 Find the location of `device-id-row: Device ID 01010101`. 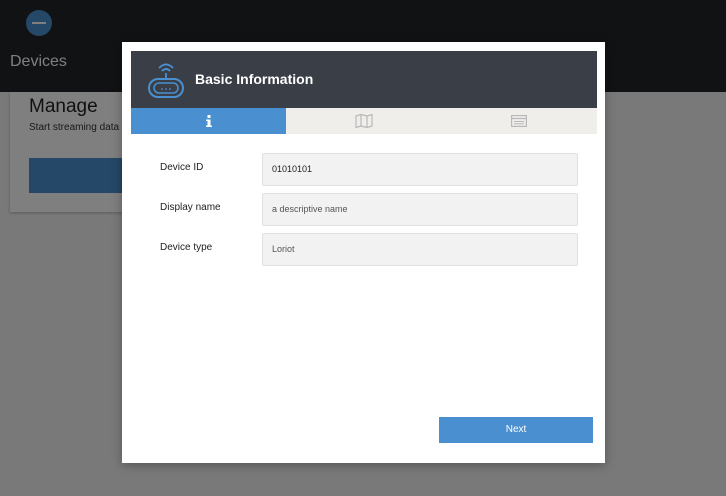

device-id-row: Device ID 01010101 is located at coordinates (369, 169).